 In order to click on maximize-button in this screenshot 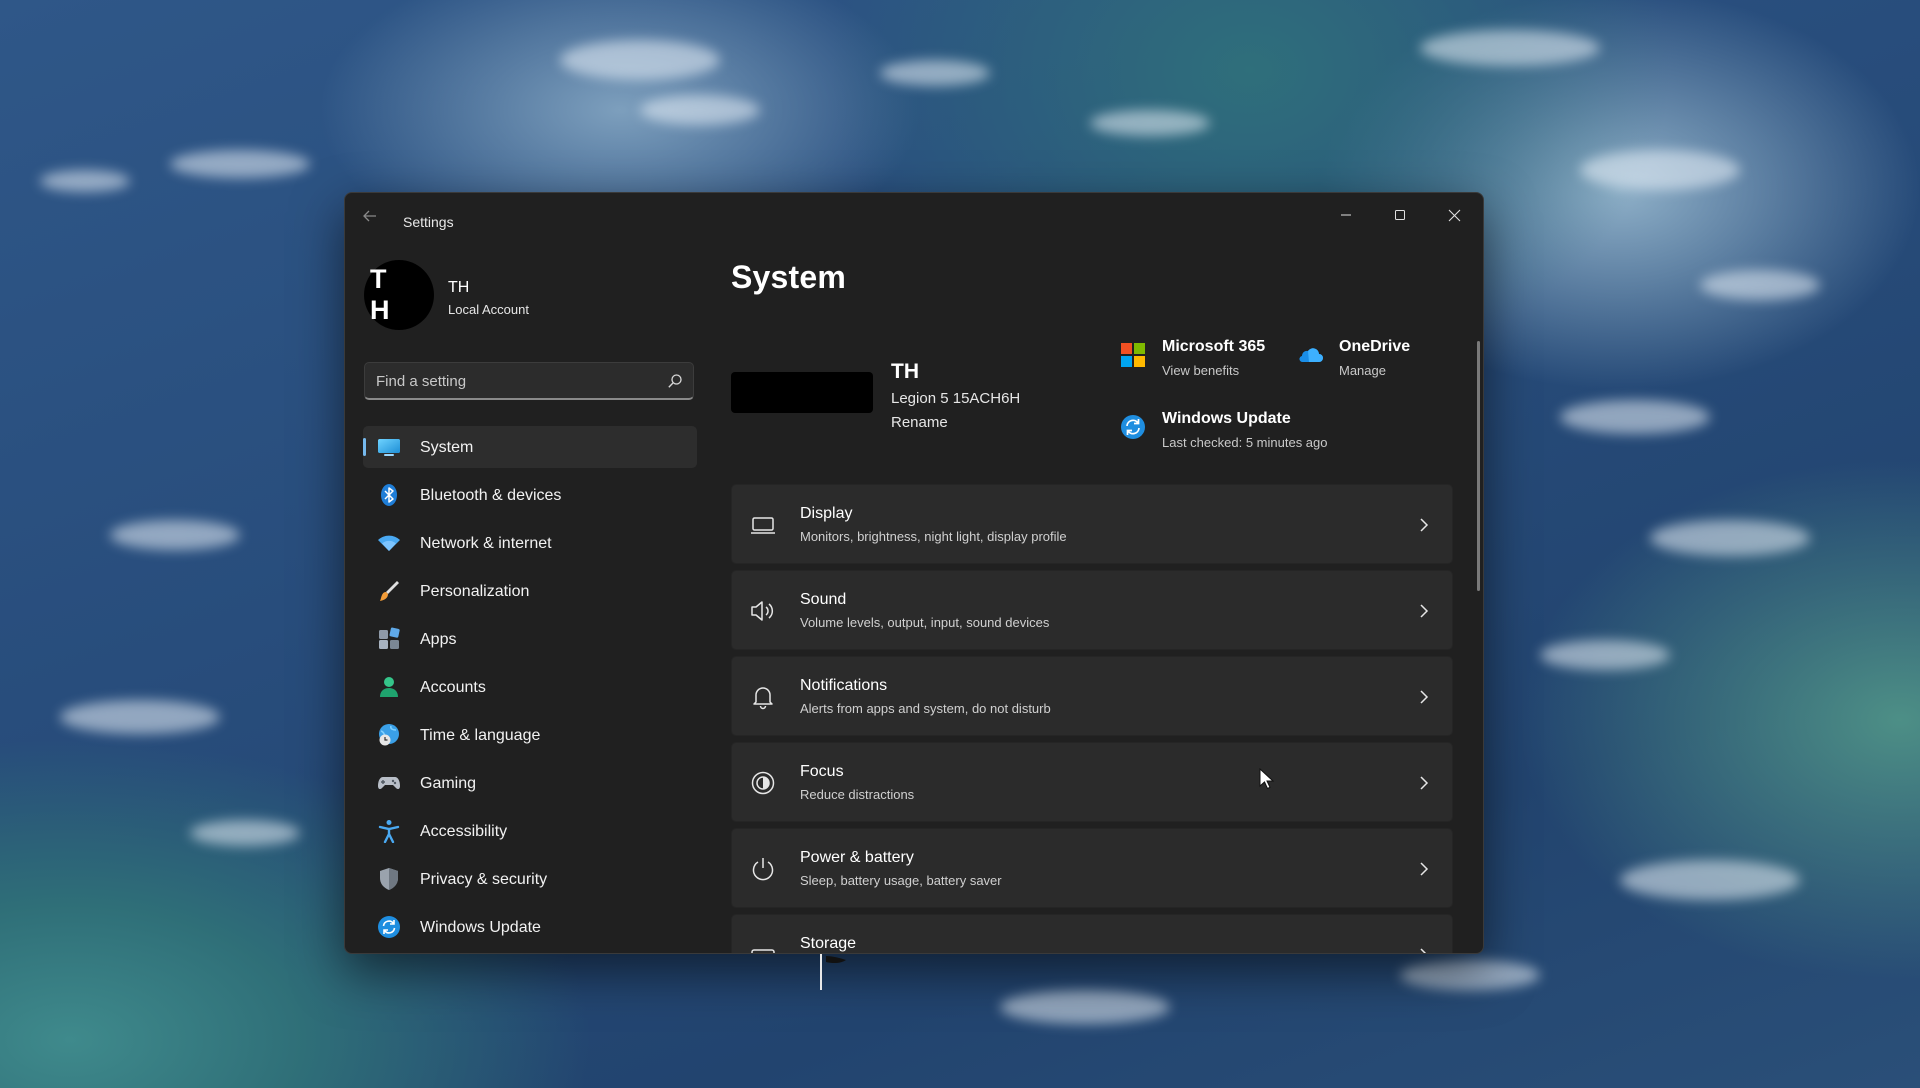, I will do `click(1400, 215)`.